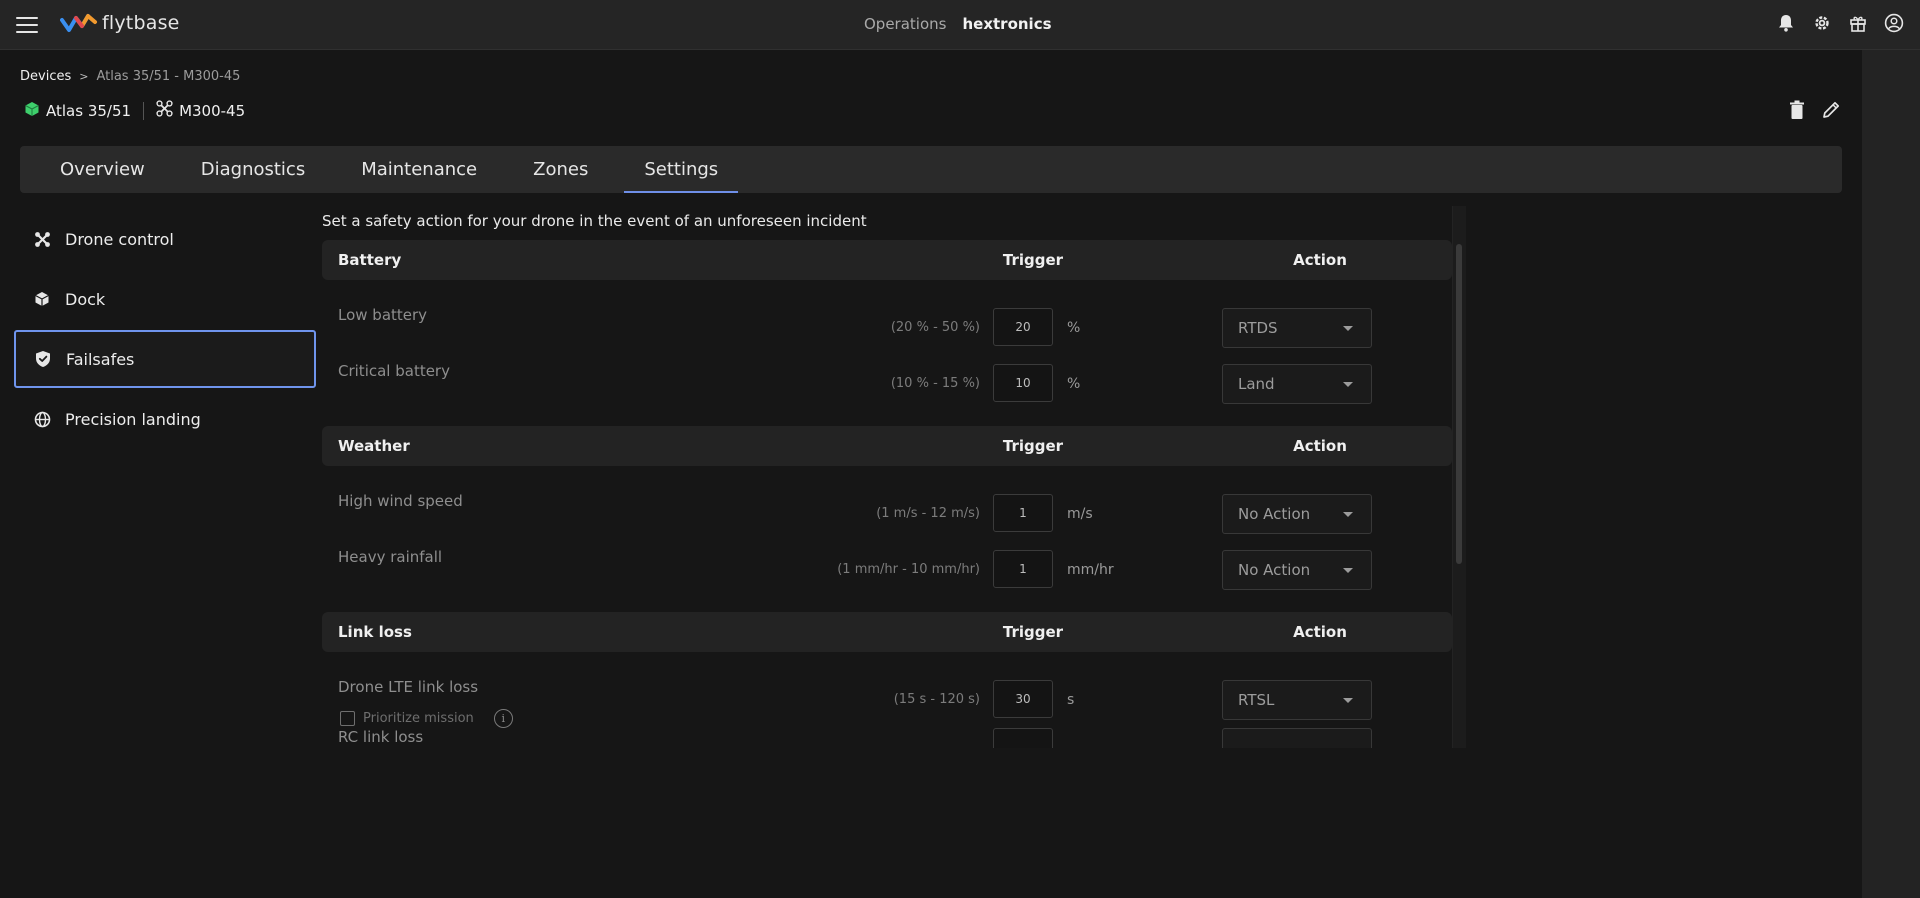  I want to click on dock-icon, so click(32, 111).